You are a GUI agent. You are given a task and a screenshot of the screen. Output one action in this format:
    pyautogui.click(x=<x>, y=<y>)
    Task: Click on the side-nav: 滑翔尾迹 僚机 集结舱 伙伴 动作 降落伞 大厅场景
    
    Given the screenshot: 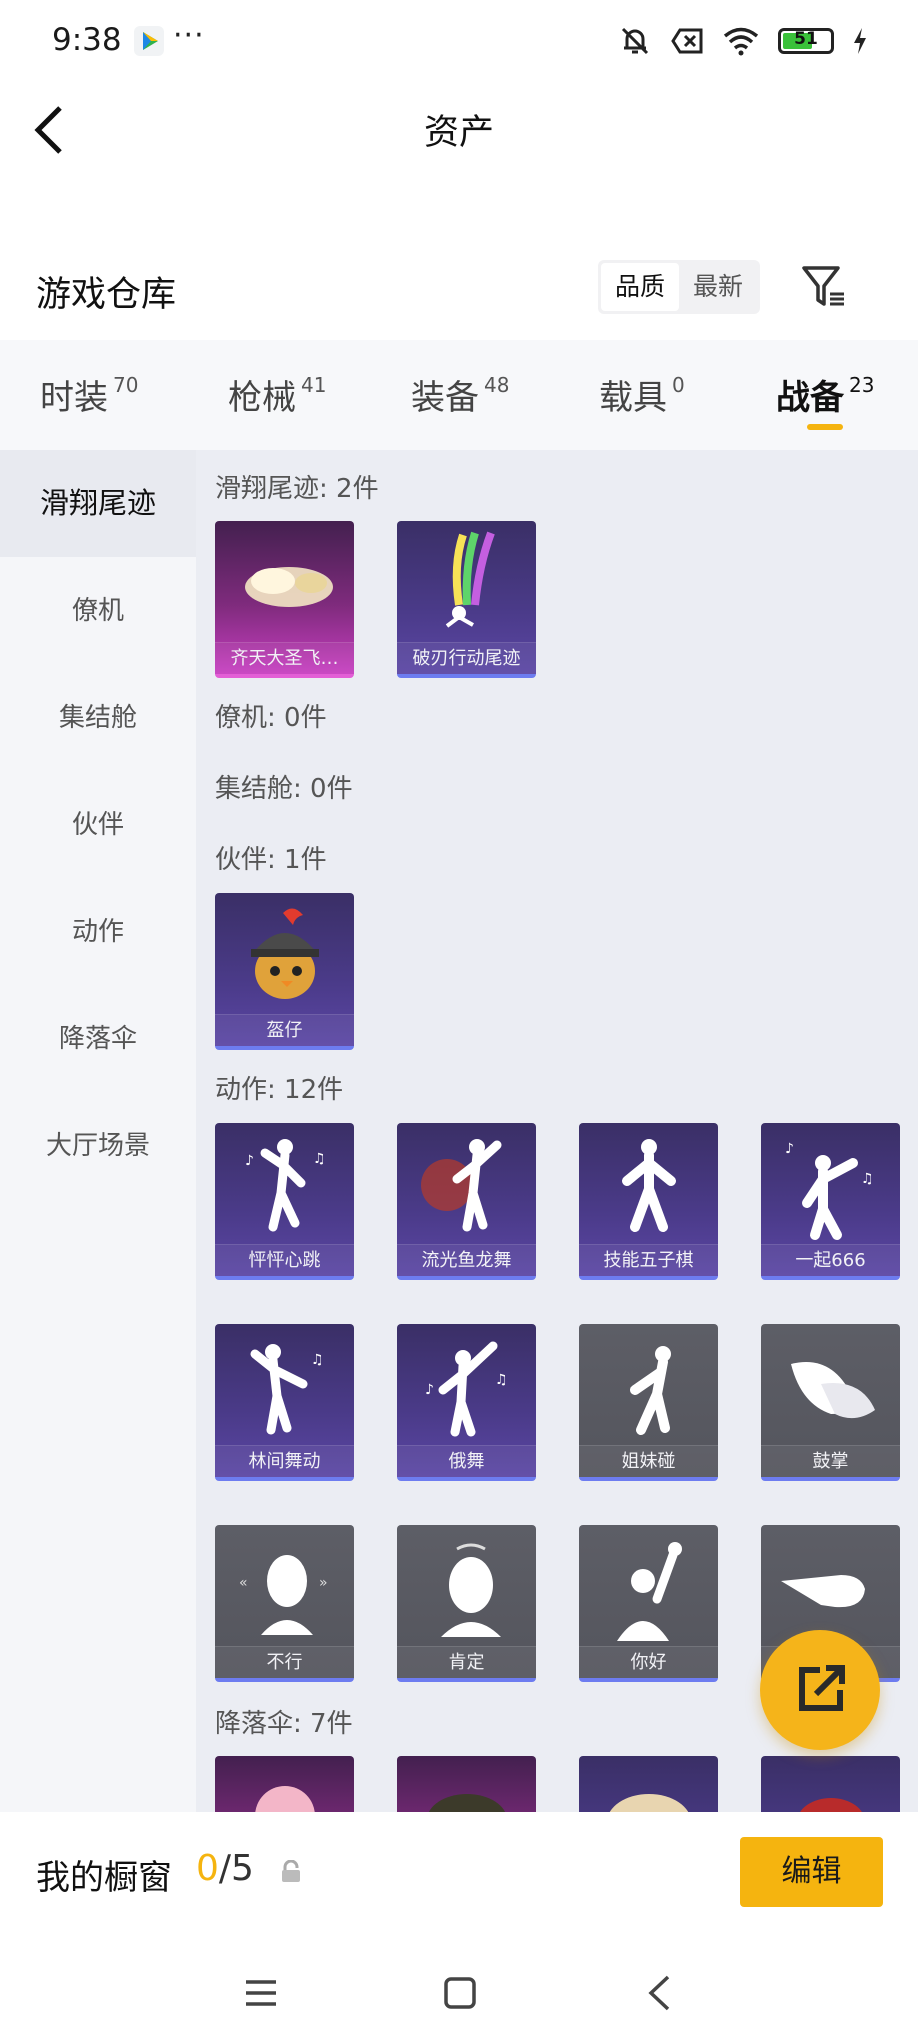 What is the action you would take?
    pyautogui.click(x=98, y=1131)
    